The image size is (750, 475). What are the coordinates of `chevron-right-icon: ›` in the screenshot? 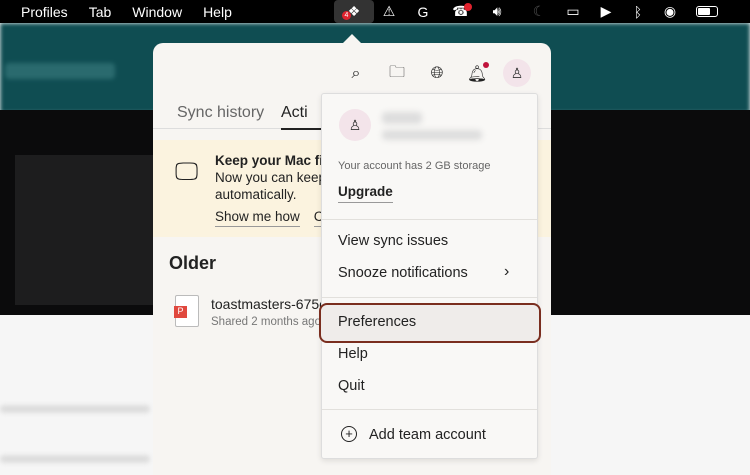 It's located at (507, 271).